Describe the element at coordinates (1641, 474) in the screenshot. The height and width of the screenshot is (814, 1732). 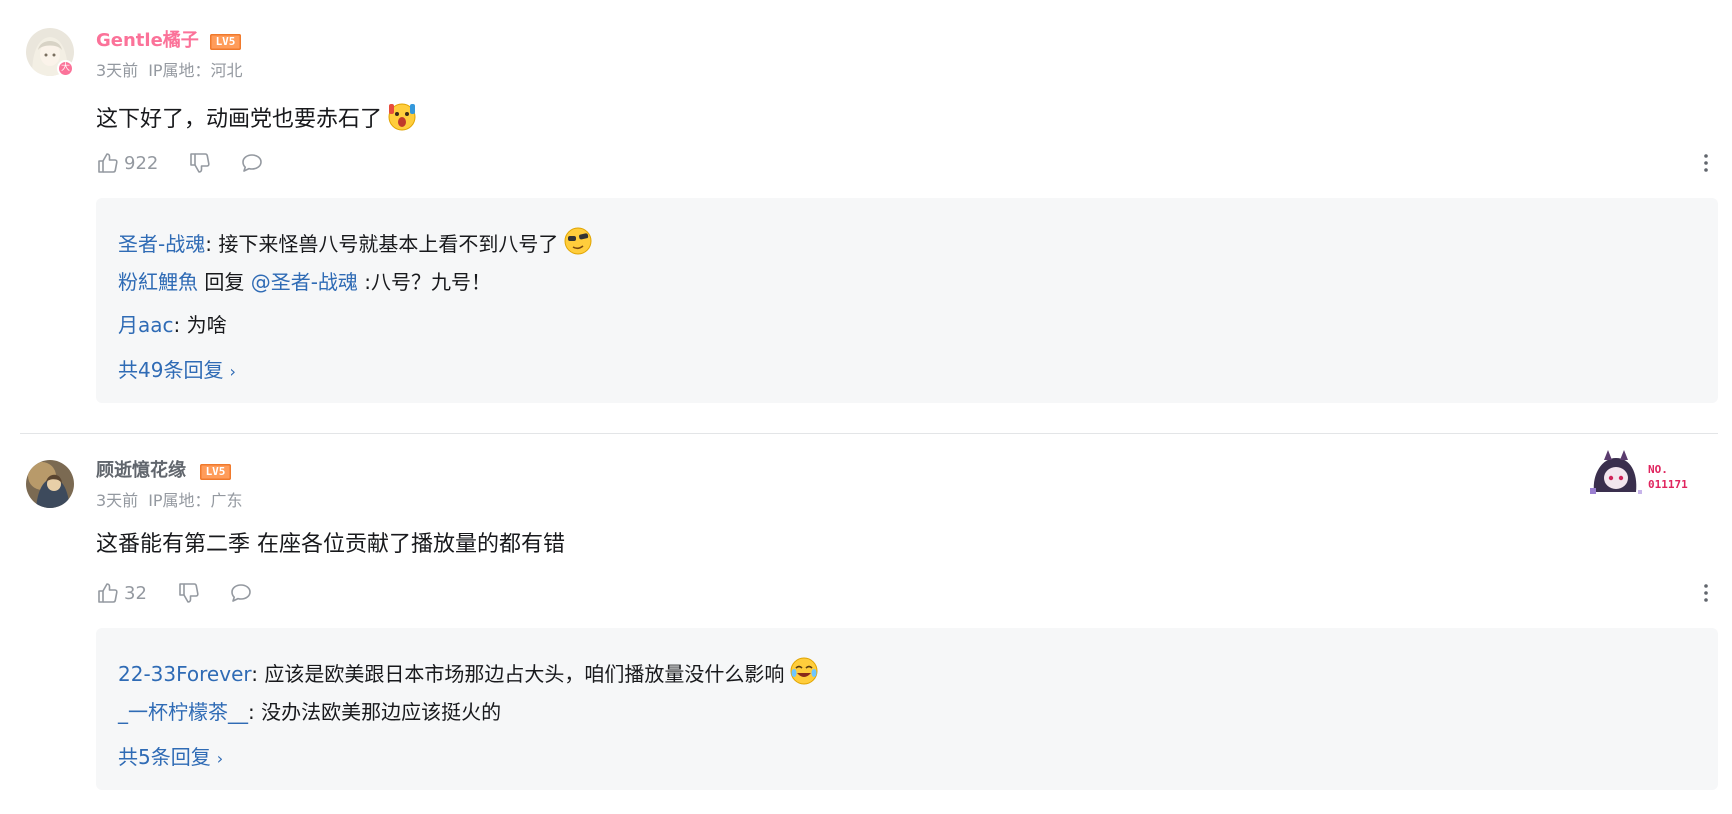
I see `fan-badge-decoration: NO. 011171` at that location.